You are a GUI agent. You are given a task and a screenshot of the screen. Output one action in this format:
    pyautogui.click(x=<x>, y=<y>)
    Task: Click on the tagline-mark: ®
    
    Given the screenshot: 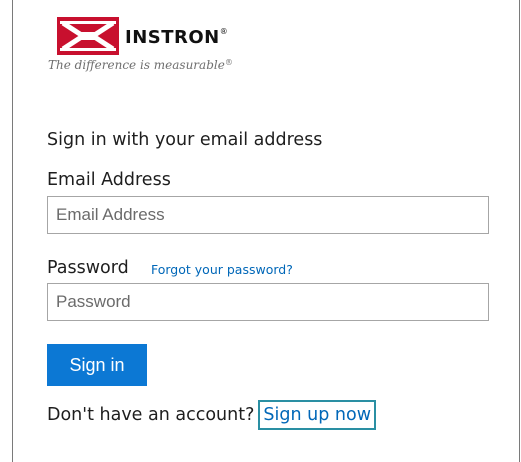 What is the action you would take?
    pyautogui.click(x=228, y=62)
    